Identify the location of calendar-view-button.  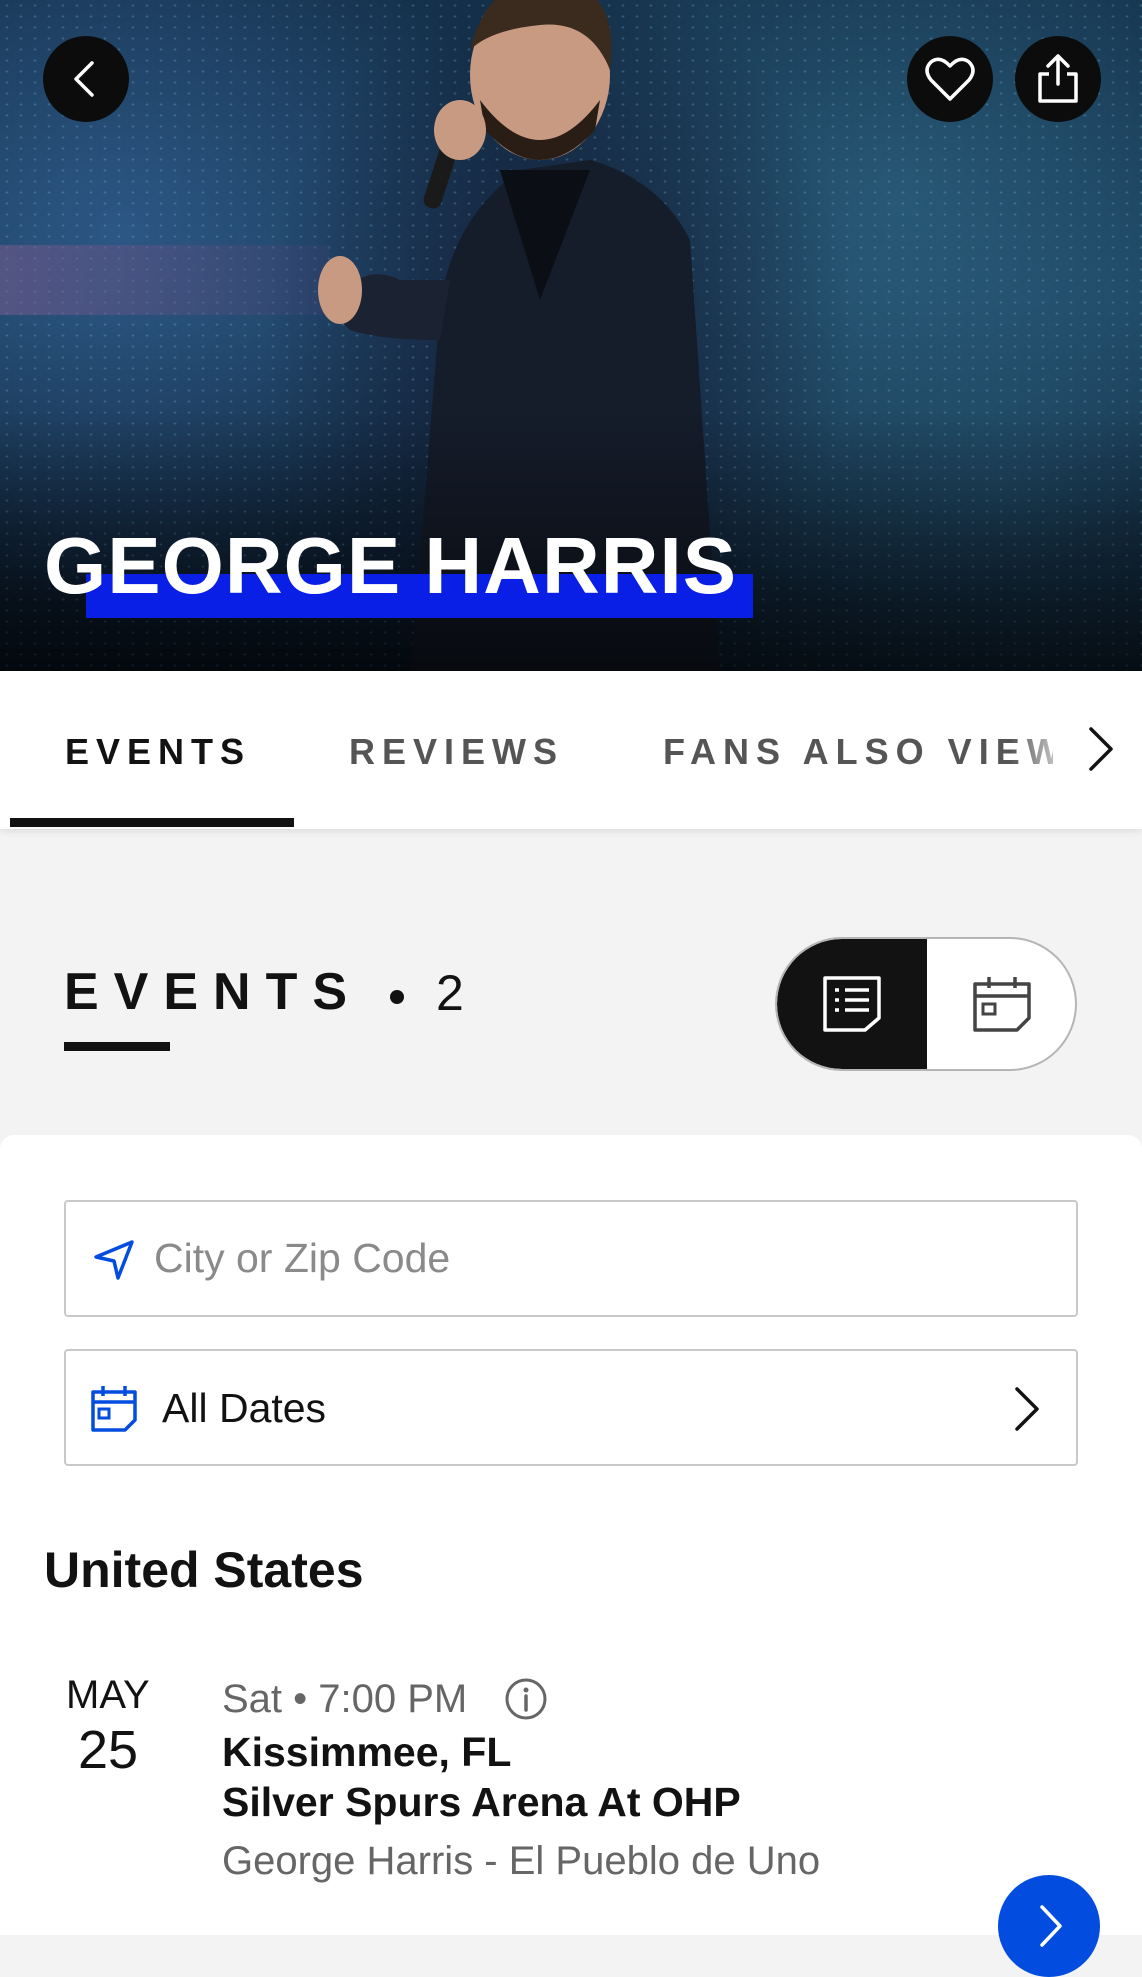
(1001, 1004).